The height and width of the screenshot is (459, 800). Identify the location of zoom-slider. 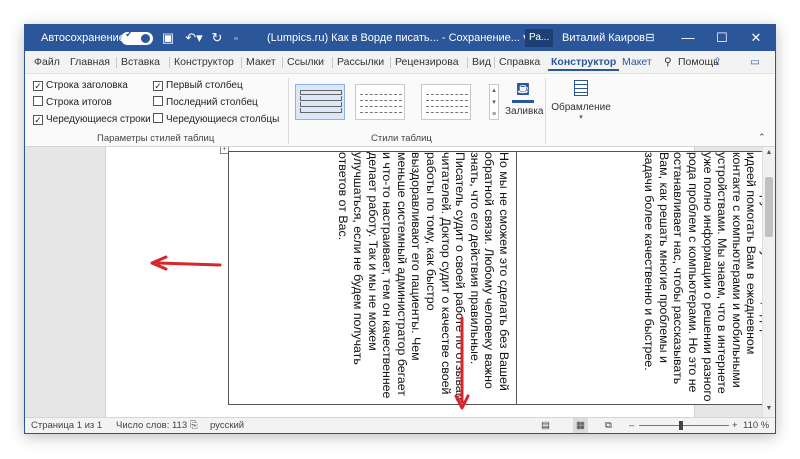
(684, 425).